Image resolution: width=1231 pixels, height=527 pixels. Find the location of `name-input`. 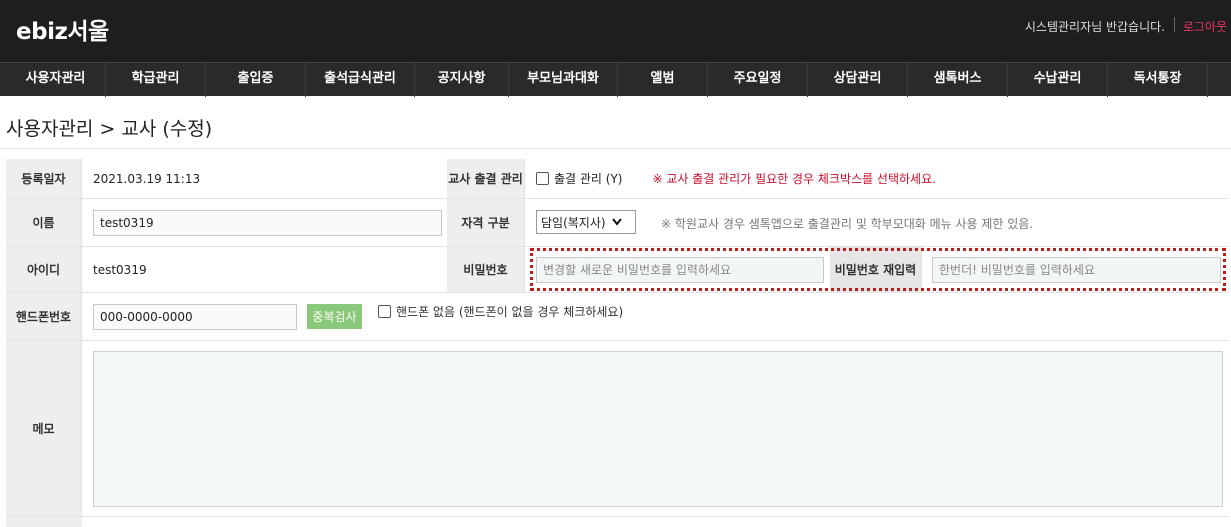

name-input is located at coordinates (267, 223).